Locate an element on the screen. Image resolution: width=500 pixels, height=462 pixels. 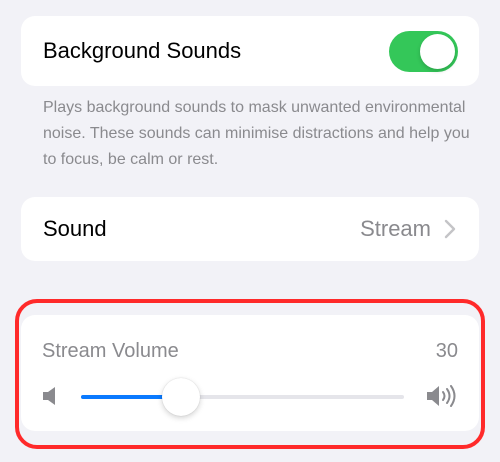
slider-thumb is located at coordinates (181, 397).